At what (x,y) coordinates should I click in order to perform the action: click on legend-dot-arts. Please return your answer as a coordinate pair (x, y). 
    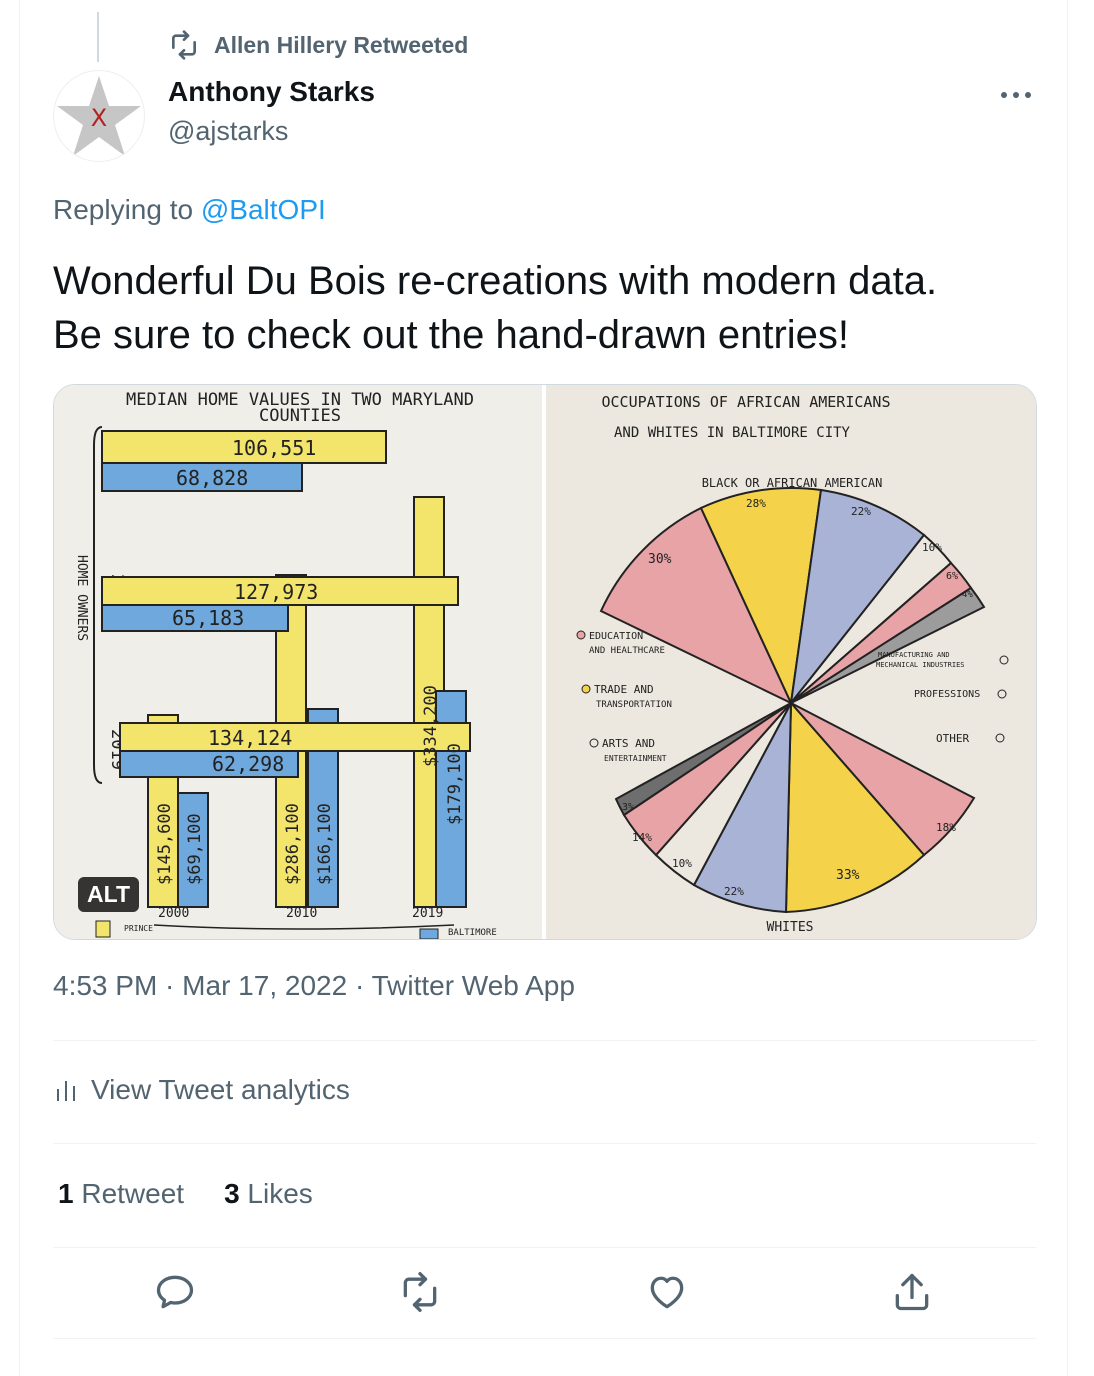
    Looking at the image, I should click on (594, 743).